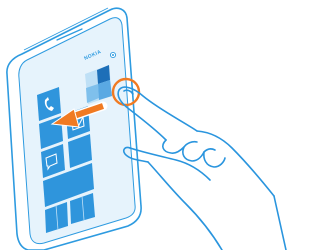 The image size is (320, 250). Describe the element at coordinates (235, 163) in the screenshot. I see `hand-back` at that location.